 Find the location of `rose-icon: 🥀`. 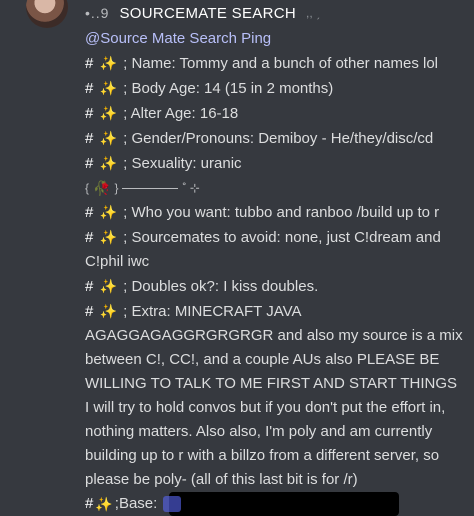

rose-icon: 🥀 is located at coordinates (102, 188).